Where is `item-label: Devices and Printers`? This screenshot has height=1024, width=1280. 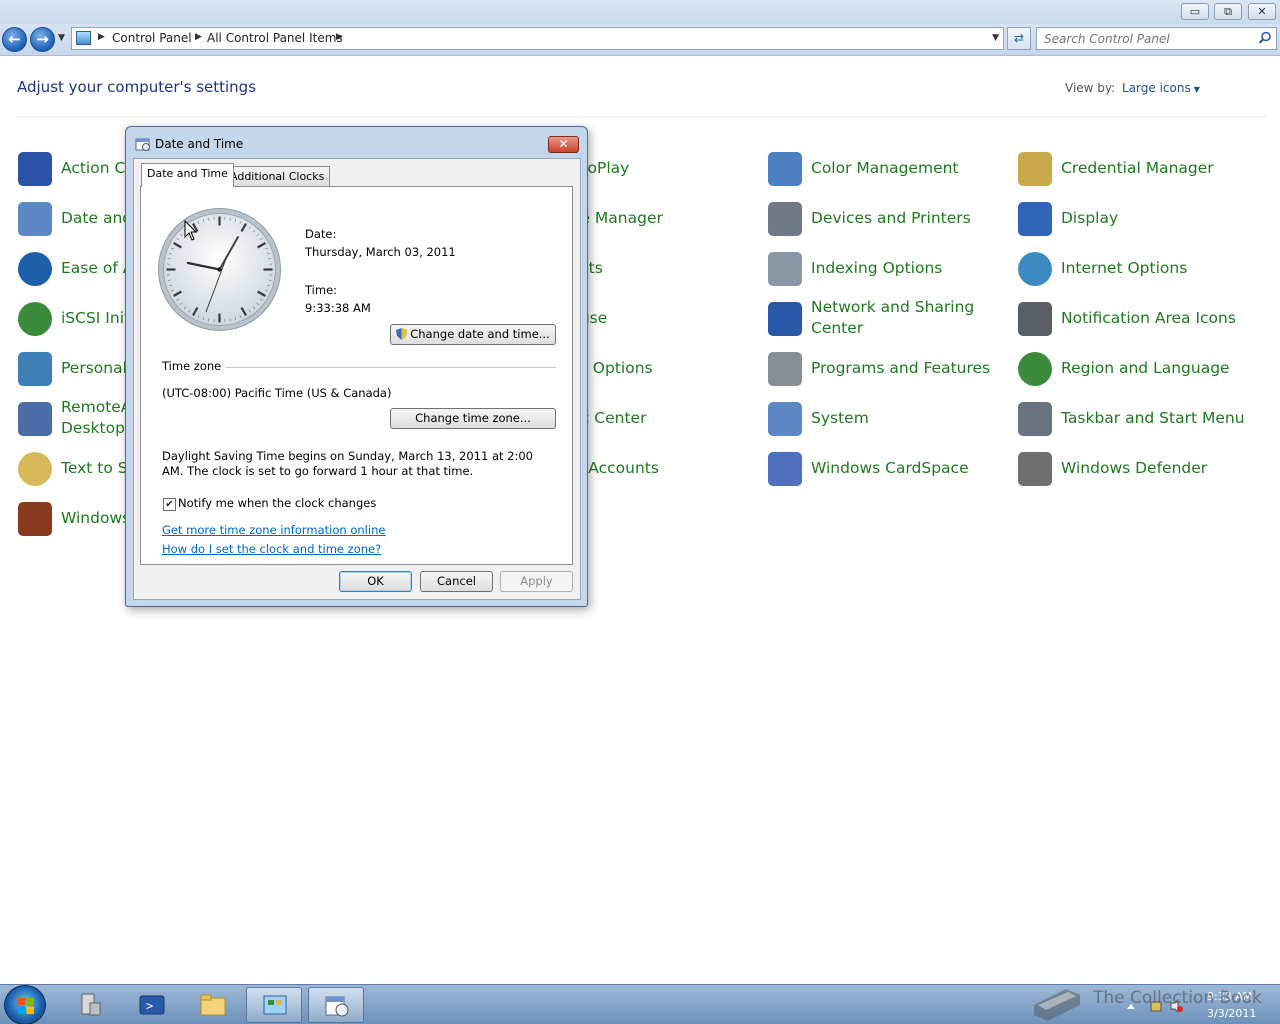
item-label: Devices and Printers is located at coordinates (891, 218).